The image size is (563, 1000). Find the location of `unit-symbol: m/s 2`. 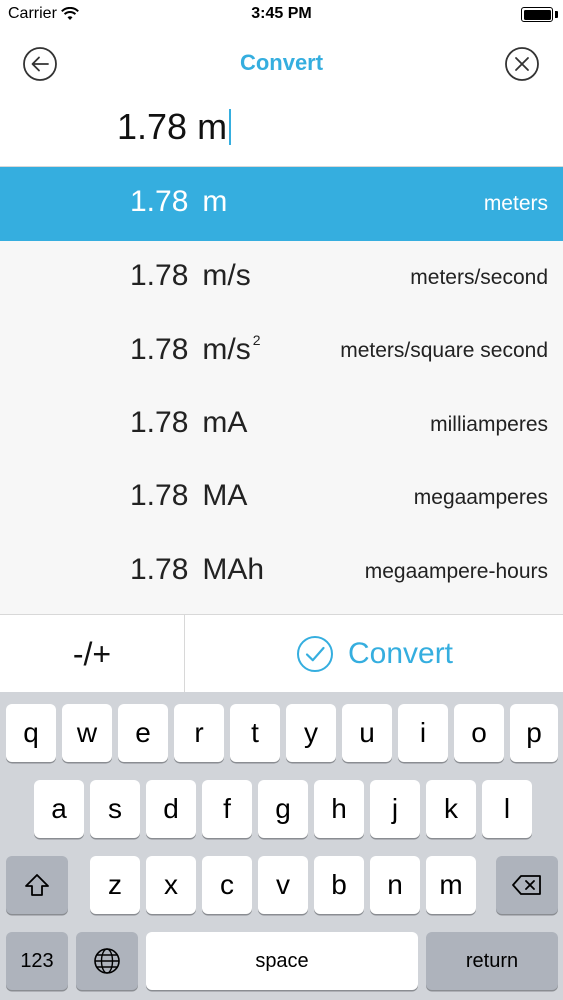

unit-symbol: m/s 2 is located at coordinates (231, 349).